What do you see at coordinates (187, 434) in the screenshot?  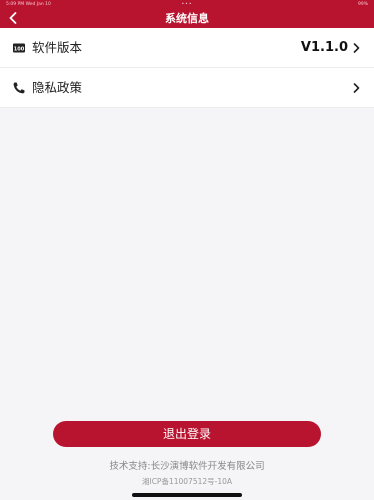 I see `logout-button: 退出登录` at bounding box center [187, 434].